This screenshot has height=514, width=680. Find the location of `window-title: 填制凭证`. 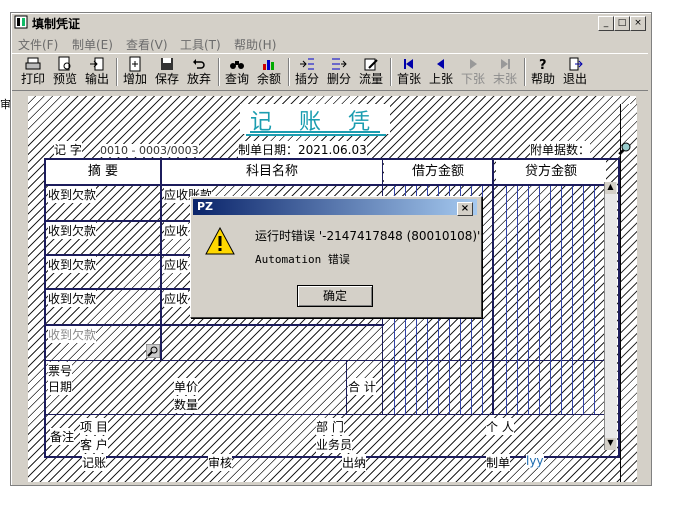

window-title: 填制凭证 is located at coordinates (56, 24).